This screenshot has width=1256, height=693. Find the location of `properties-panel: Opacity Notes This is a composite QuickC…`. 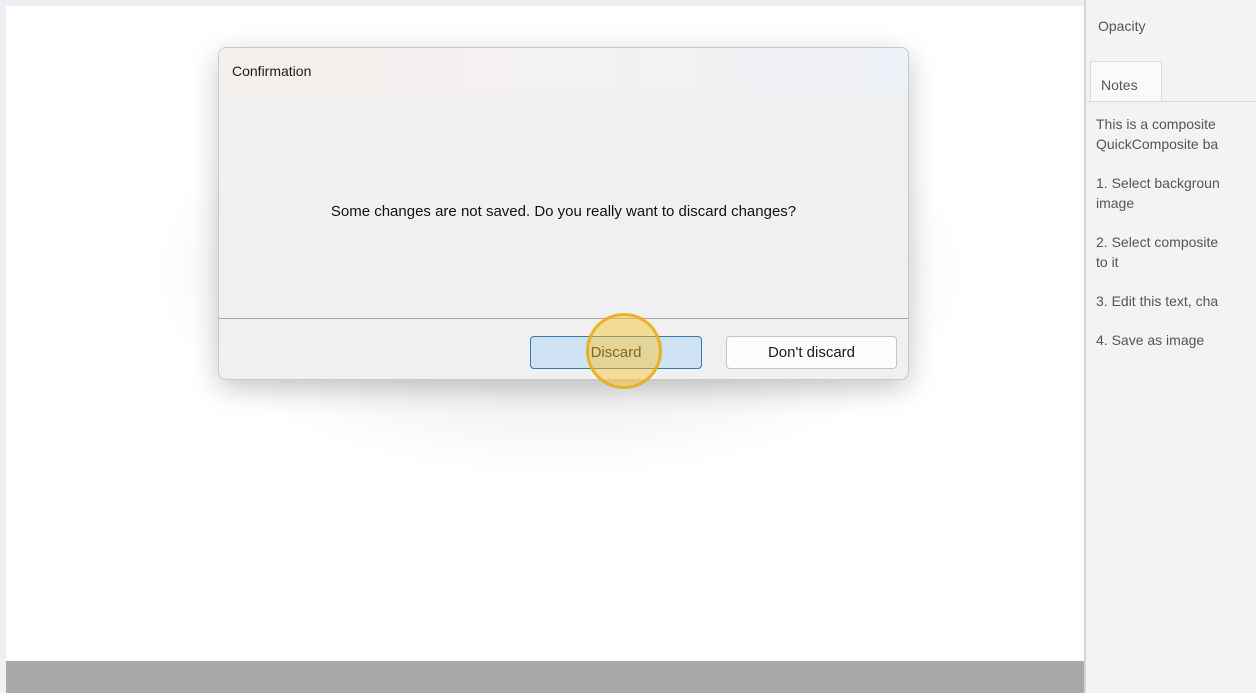

properties-panel: Opacity Notes This is a composite QuickC… is located at coordinates (1171, 346).